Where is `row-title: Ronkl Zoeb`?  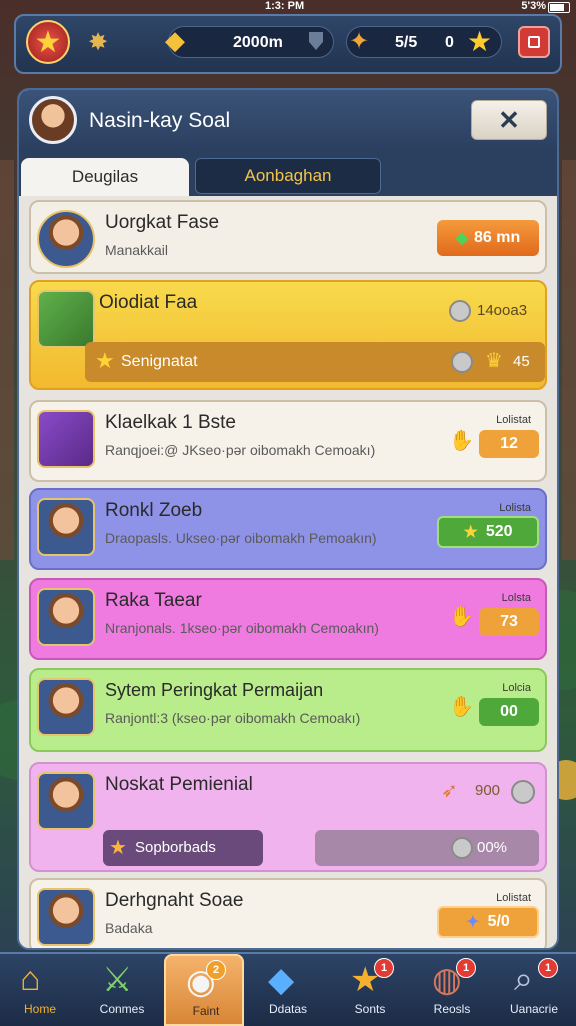 row-title: Ronkl Zoeb is located at coordinates (154, 510).